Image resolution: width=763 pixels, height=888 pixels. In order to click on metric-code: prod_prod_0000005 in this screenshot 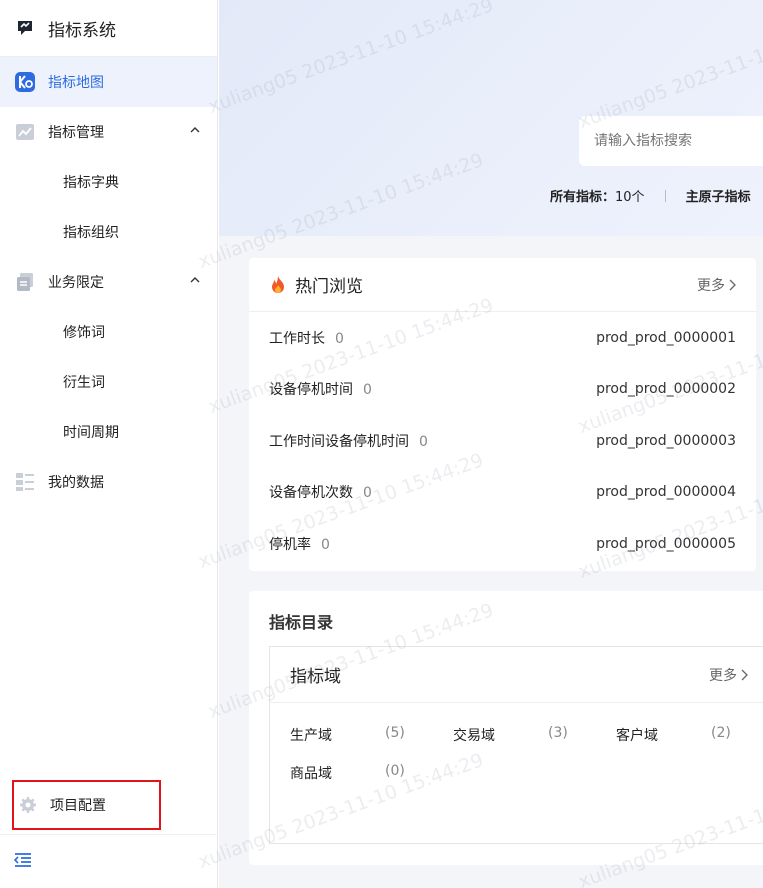, I will do `click(666, 543)`.